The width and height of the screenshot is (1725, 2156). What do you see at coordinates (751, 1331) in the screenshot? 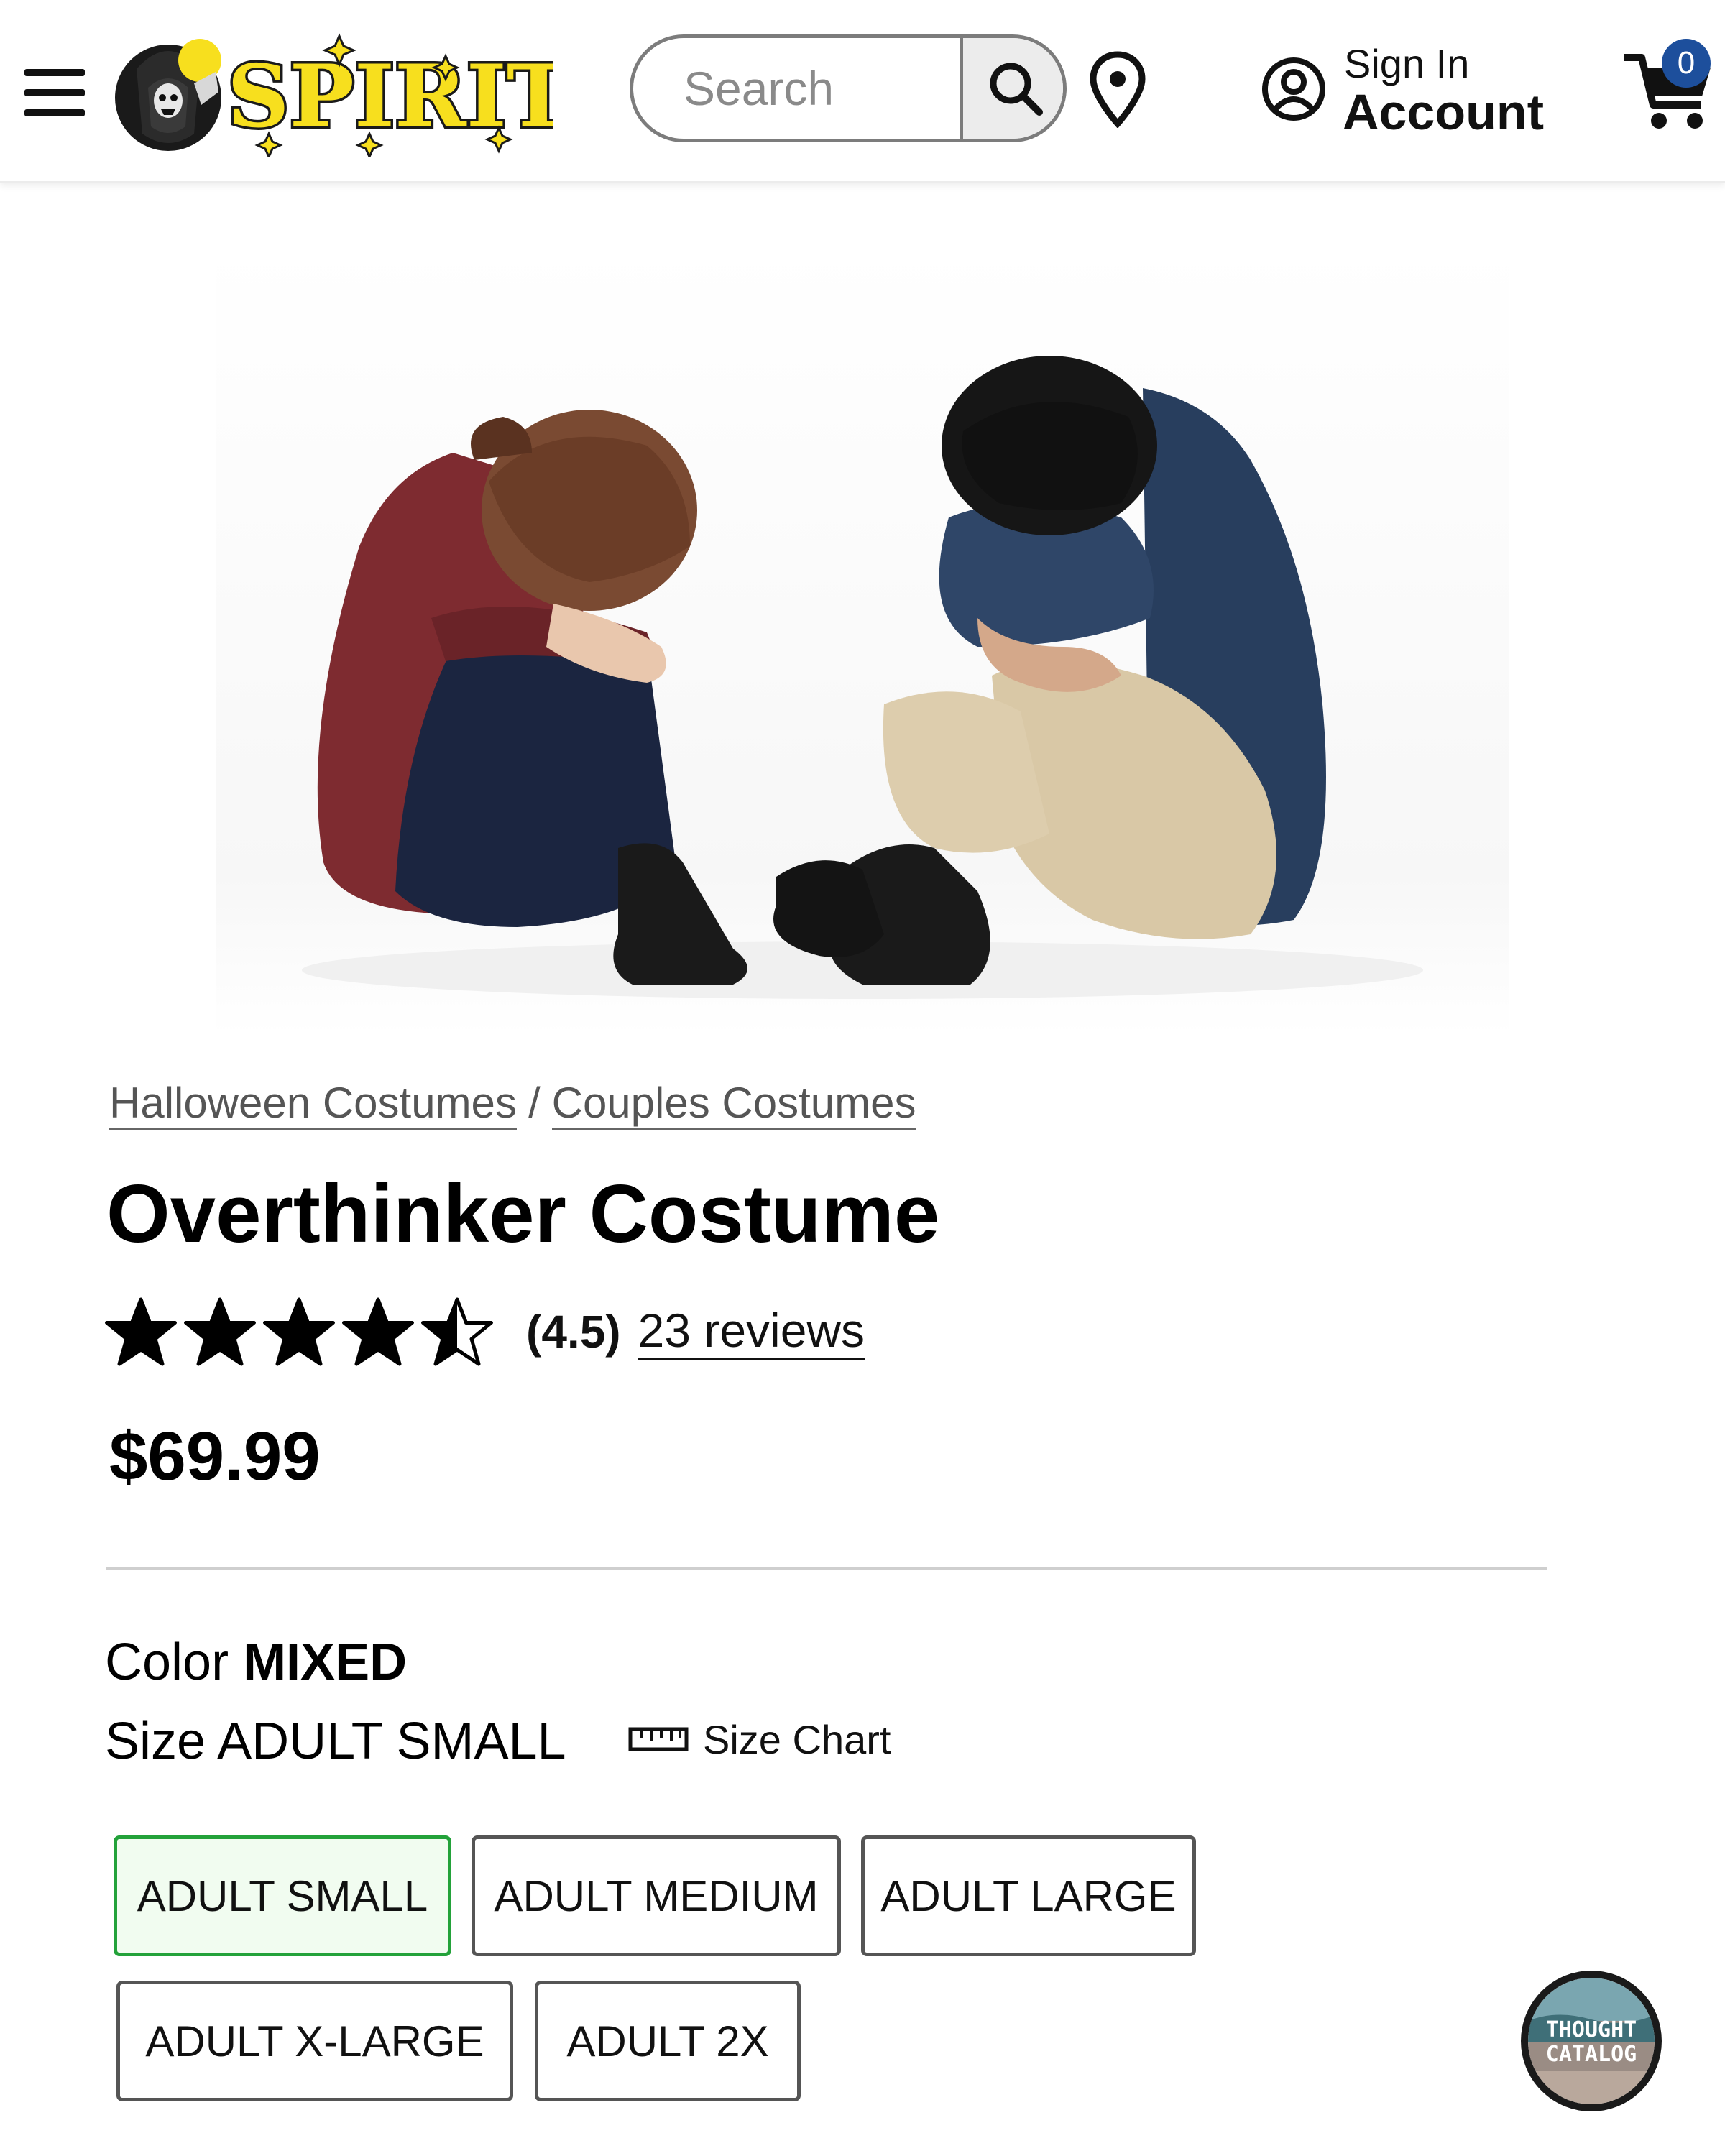
I see `reviews-link: 23 reviews` at bounding box center [751, 1331].